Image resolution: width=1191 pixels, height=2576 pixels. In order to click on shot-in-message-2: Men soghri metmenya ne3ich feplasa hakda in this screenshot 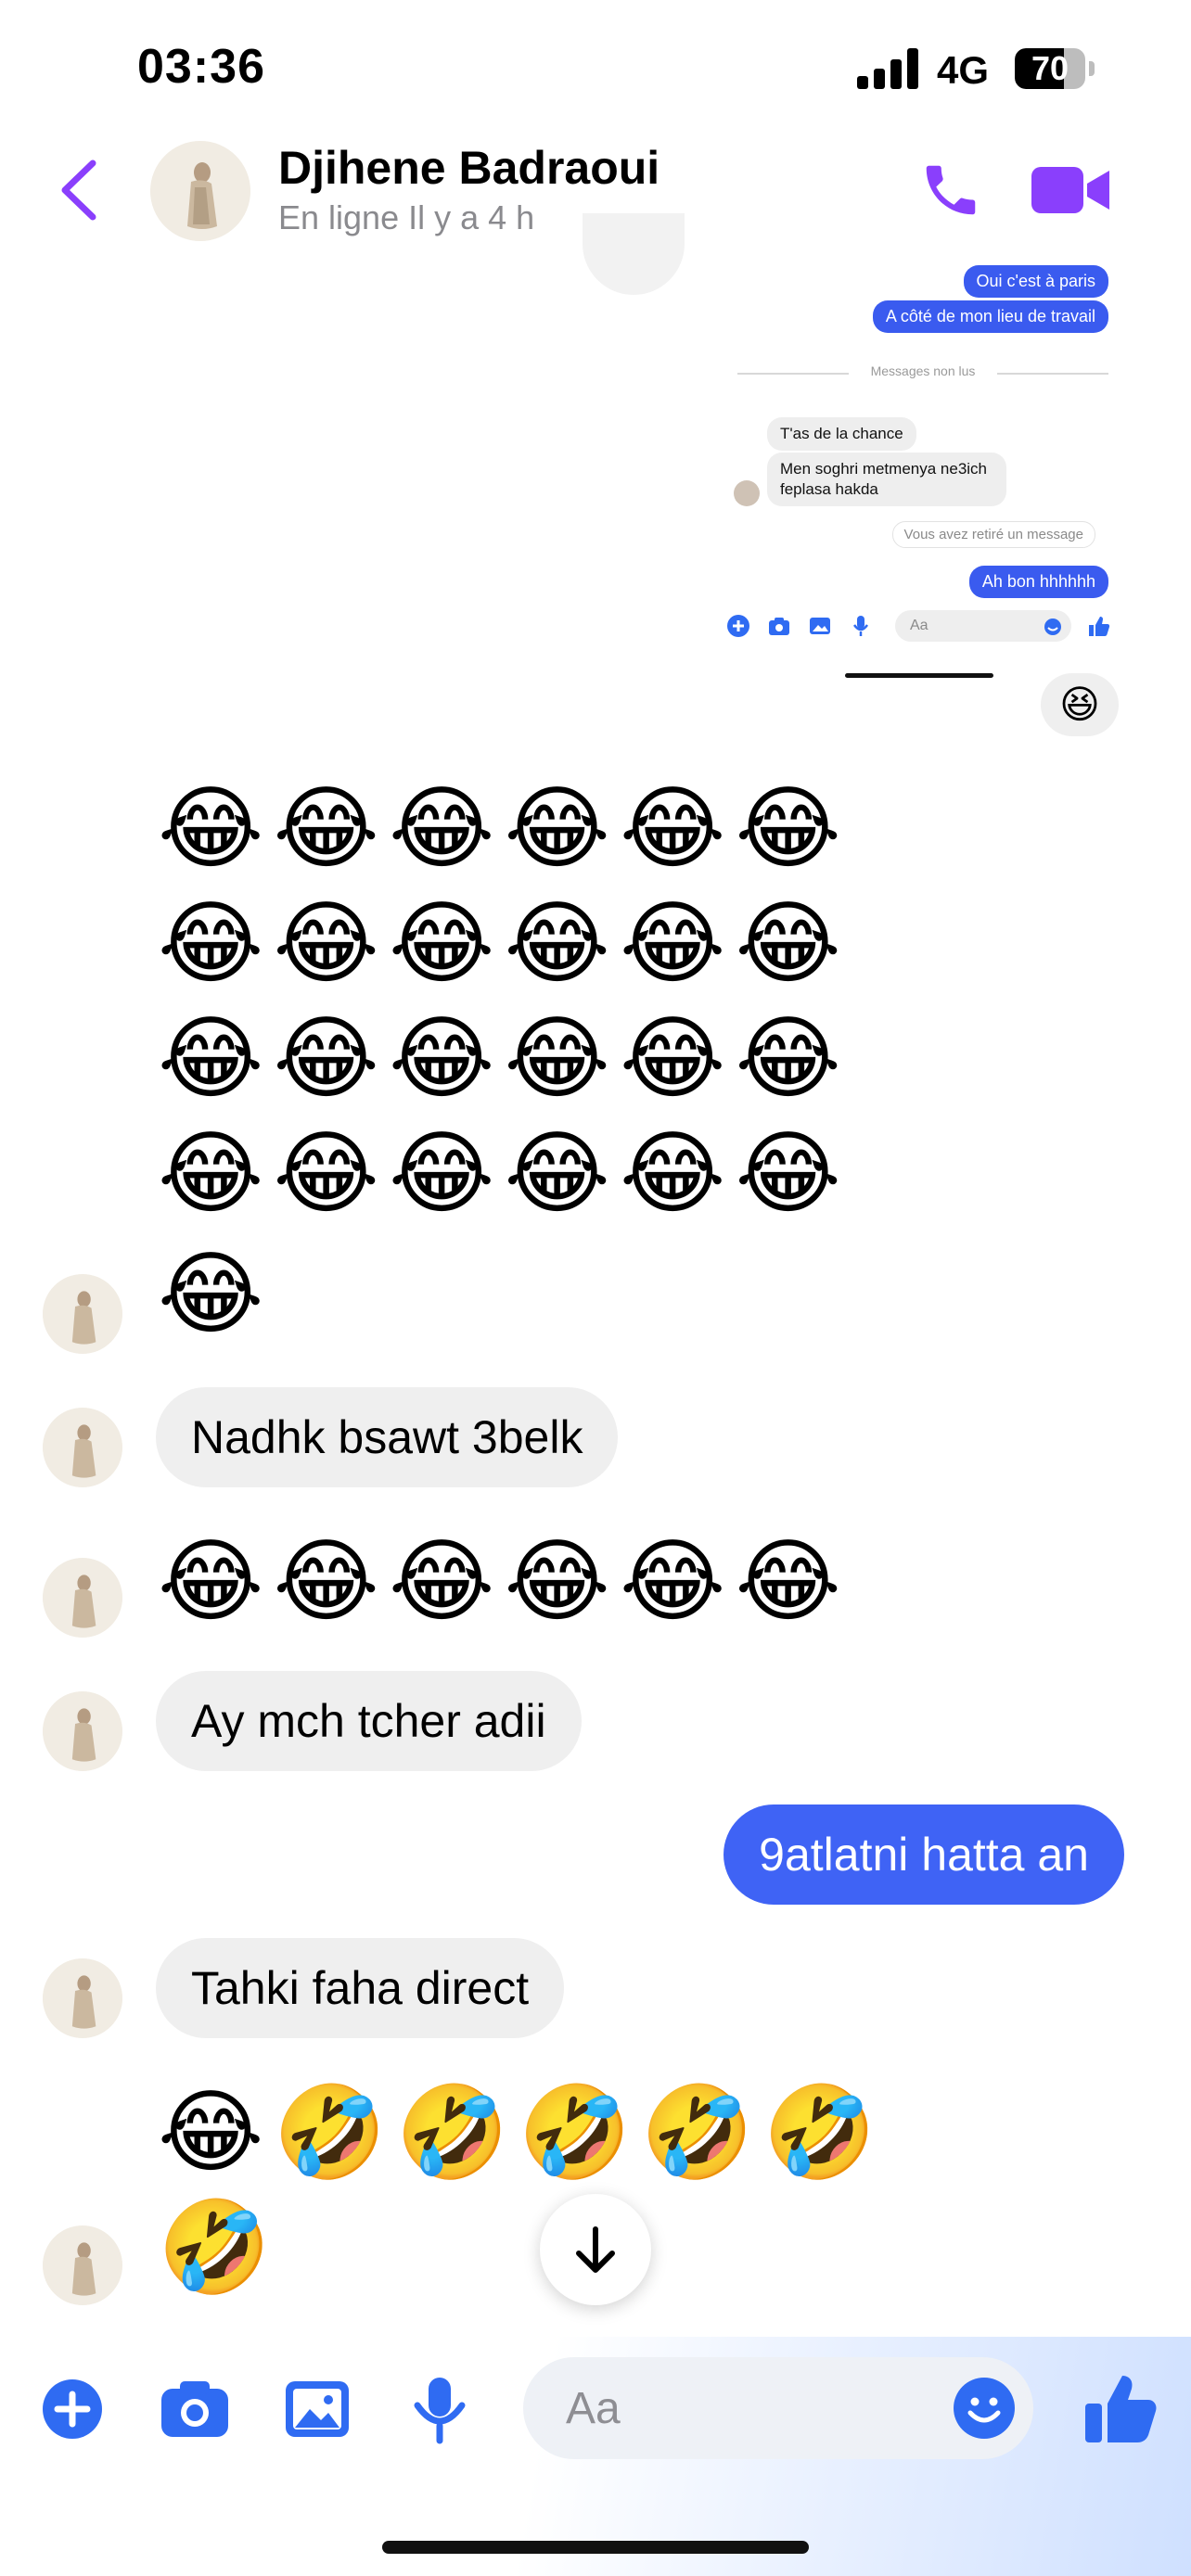, I will do `click(886, 479)`.